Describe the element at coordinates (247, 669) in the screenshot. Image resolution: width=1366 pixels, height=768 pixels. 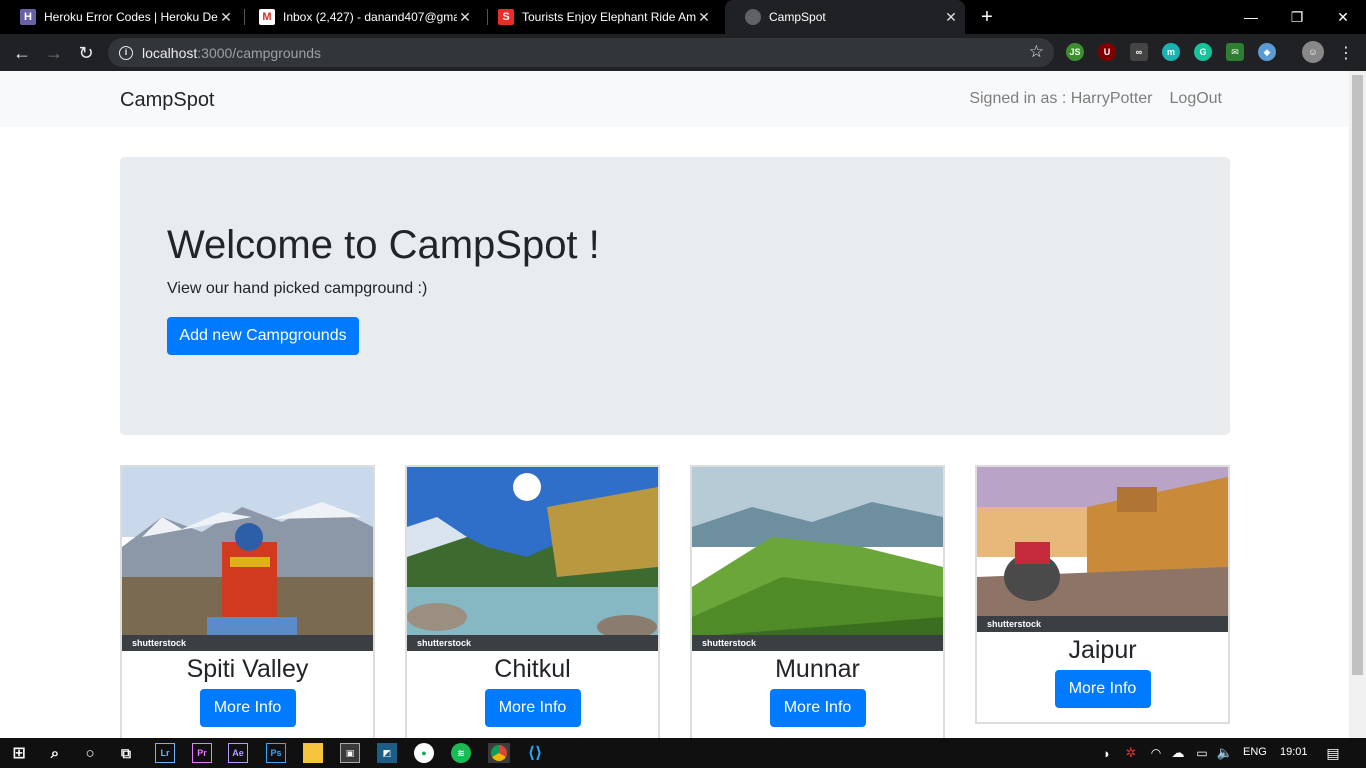
I see `campground-name: Spiti Valley` at that location.